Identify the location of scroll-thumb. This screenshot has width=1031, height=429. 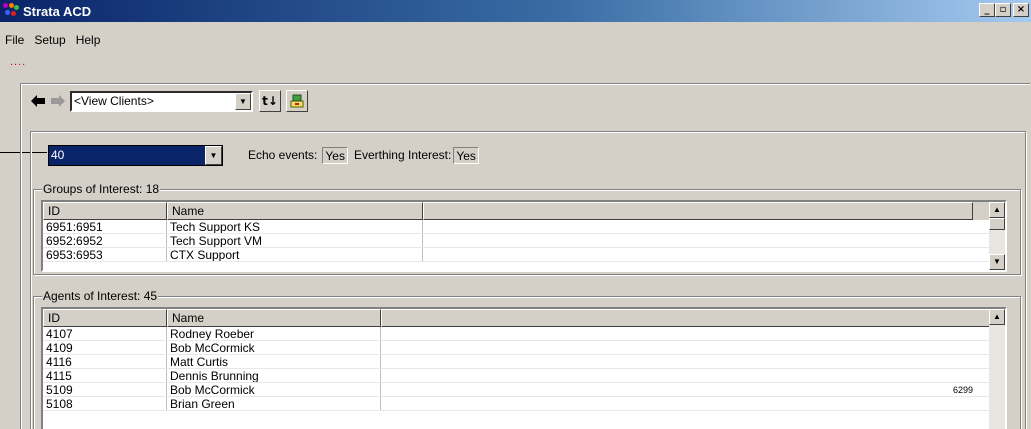
(997, 224).